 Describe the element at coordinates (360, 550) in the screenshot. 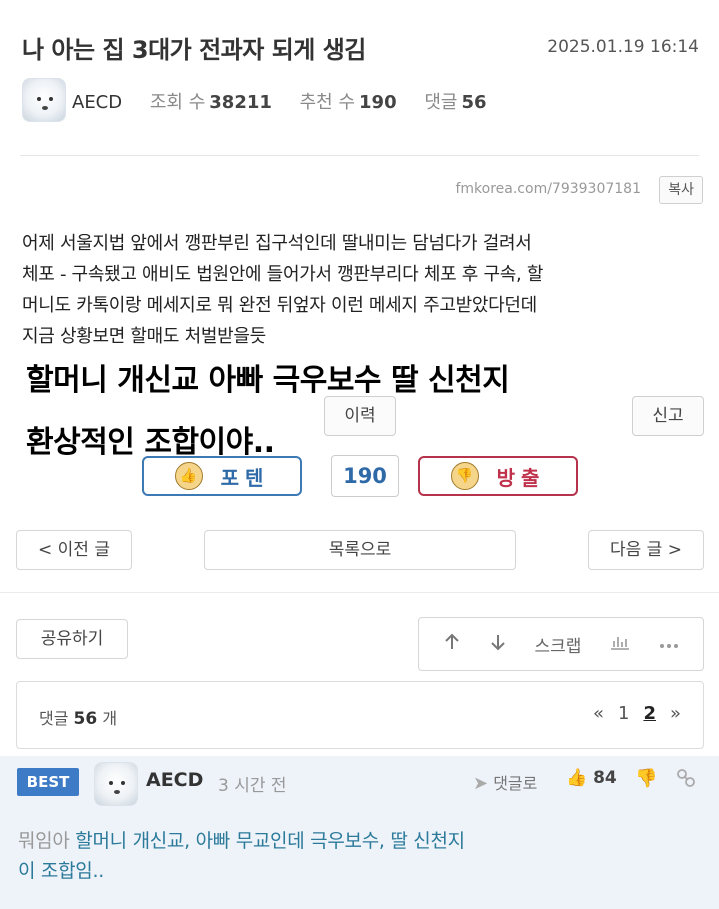

I see `list-button: 목록으로` at that location.